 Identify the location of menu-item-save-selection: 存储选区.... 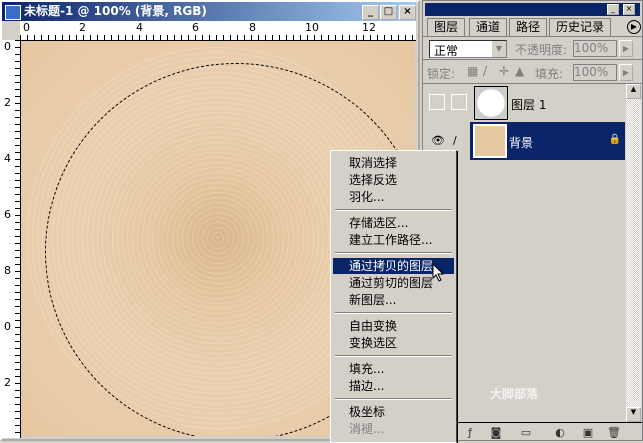
(393, 223).